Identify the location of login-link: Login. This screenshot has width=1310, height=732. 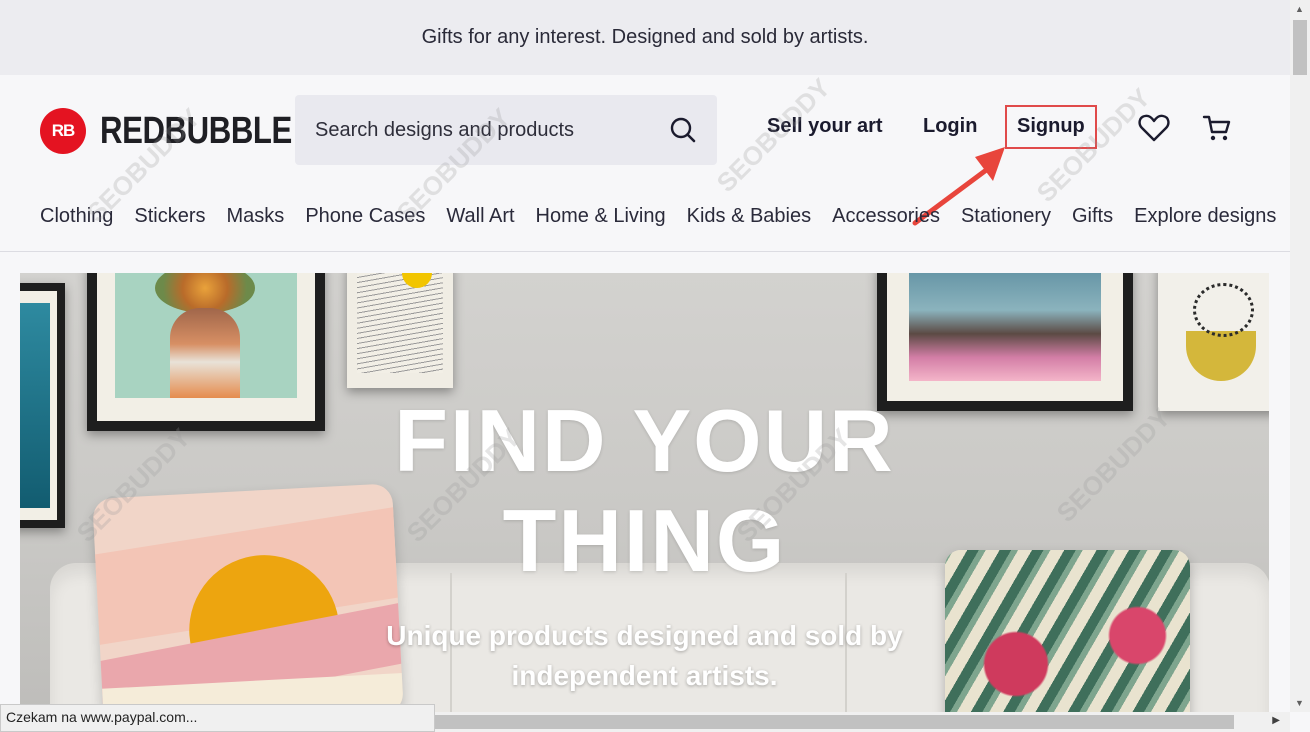
(950, 126).